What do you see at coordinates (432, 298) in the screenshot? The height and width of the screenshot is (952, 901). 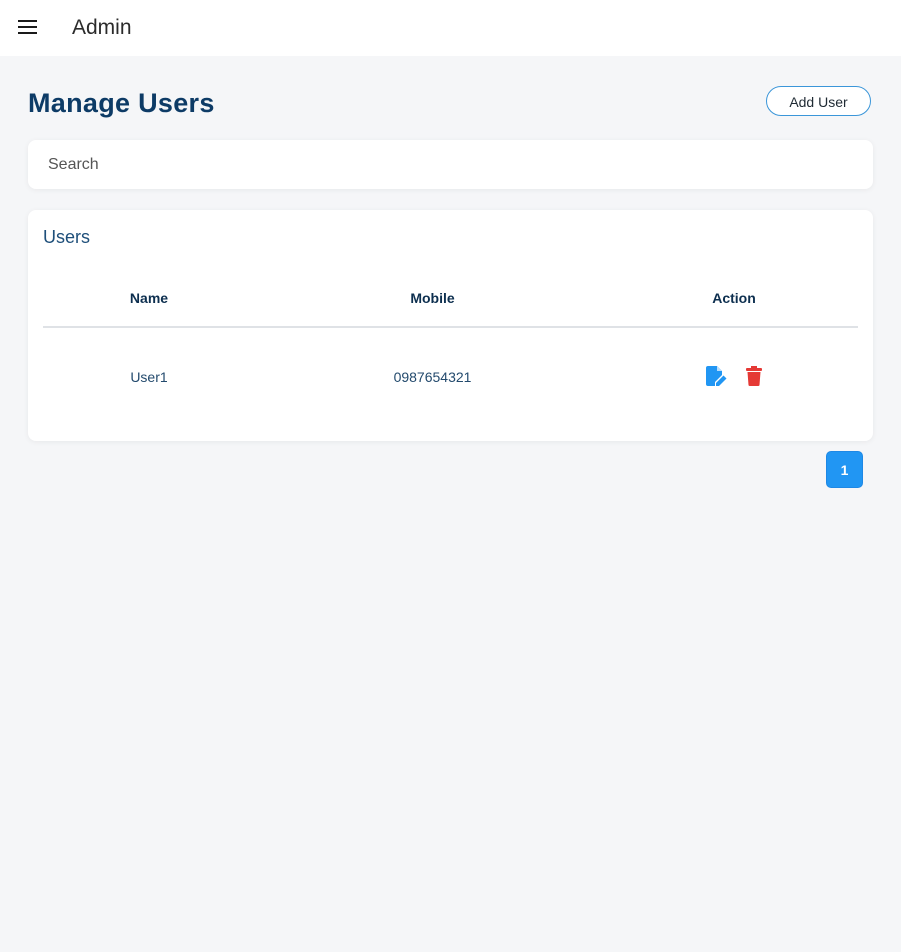 I see `column-header-mobile: Mobile` at bounding box center [432, 298].